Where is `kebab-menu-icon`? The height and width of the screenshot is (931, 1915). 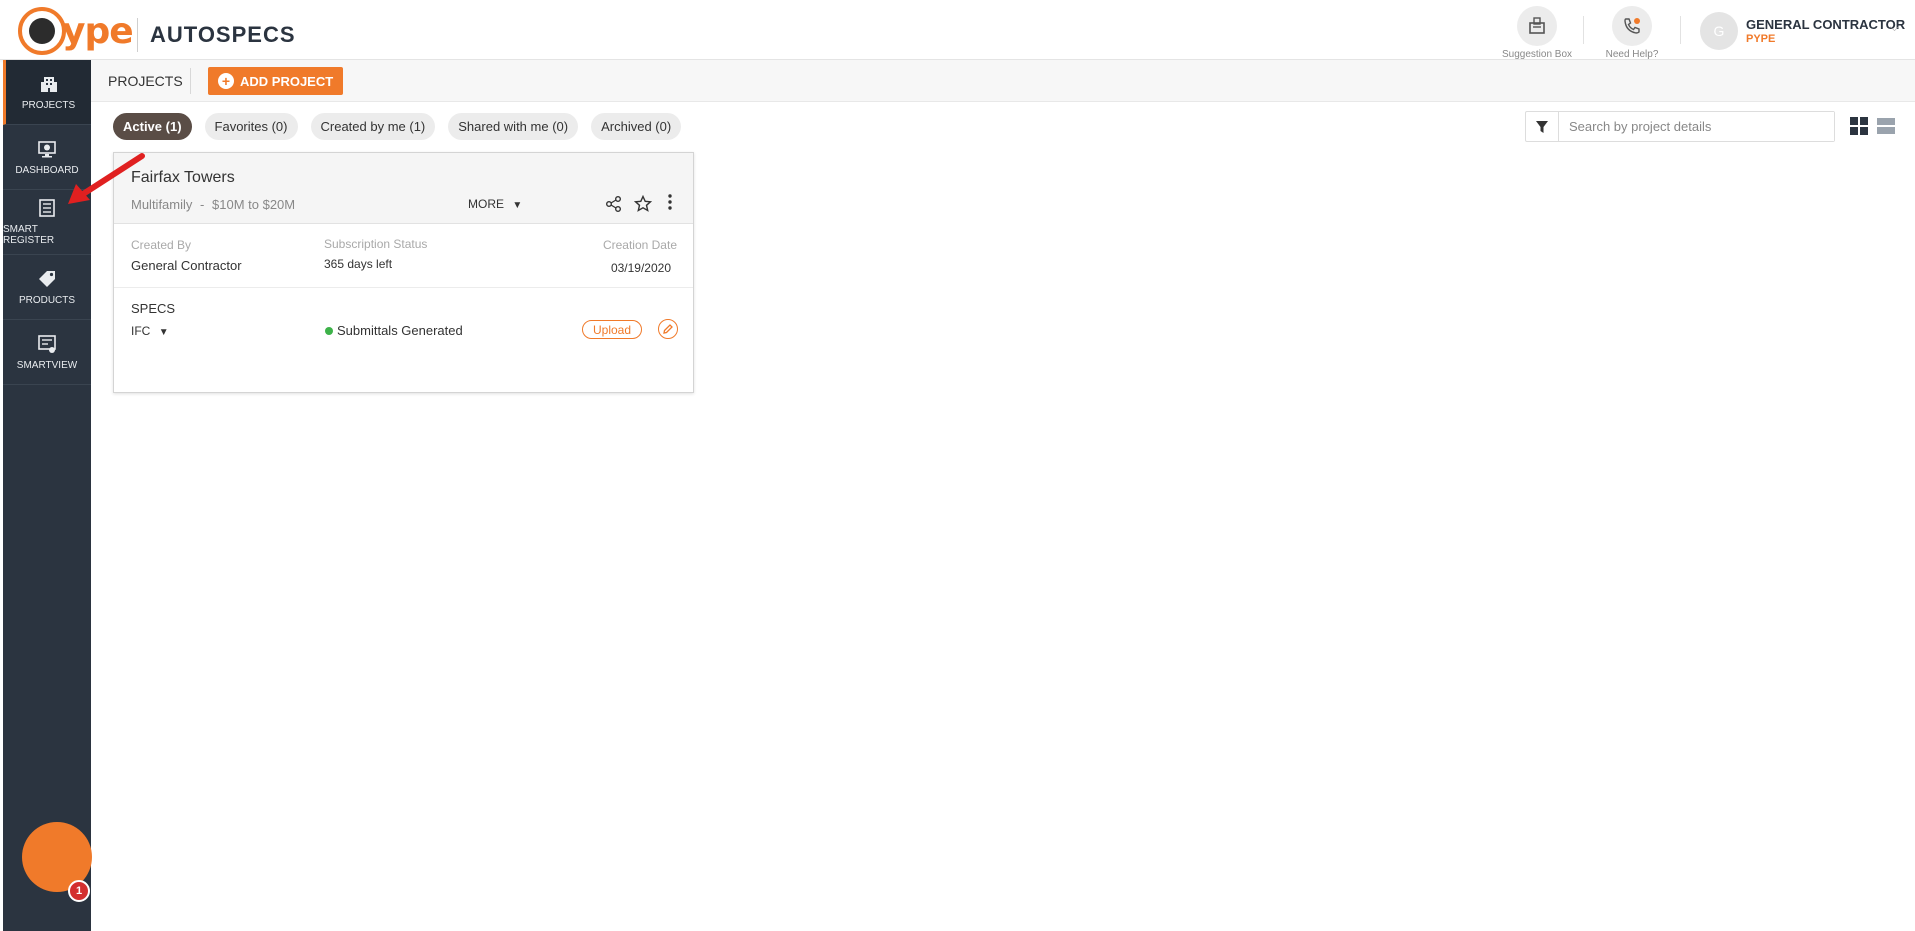
kebab-menu-icon is located at coordinates (670, 202).